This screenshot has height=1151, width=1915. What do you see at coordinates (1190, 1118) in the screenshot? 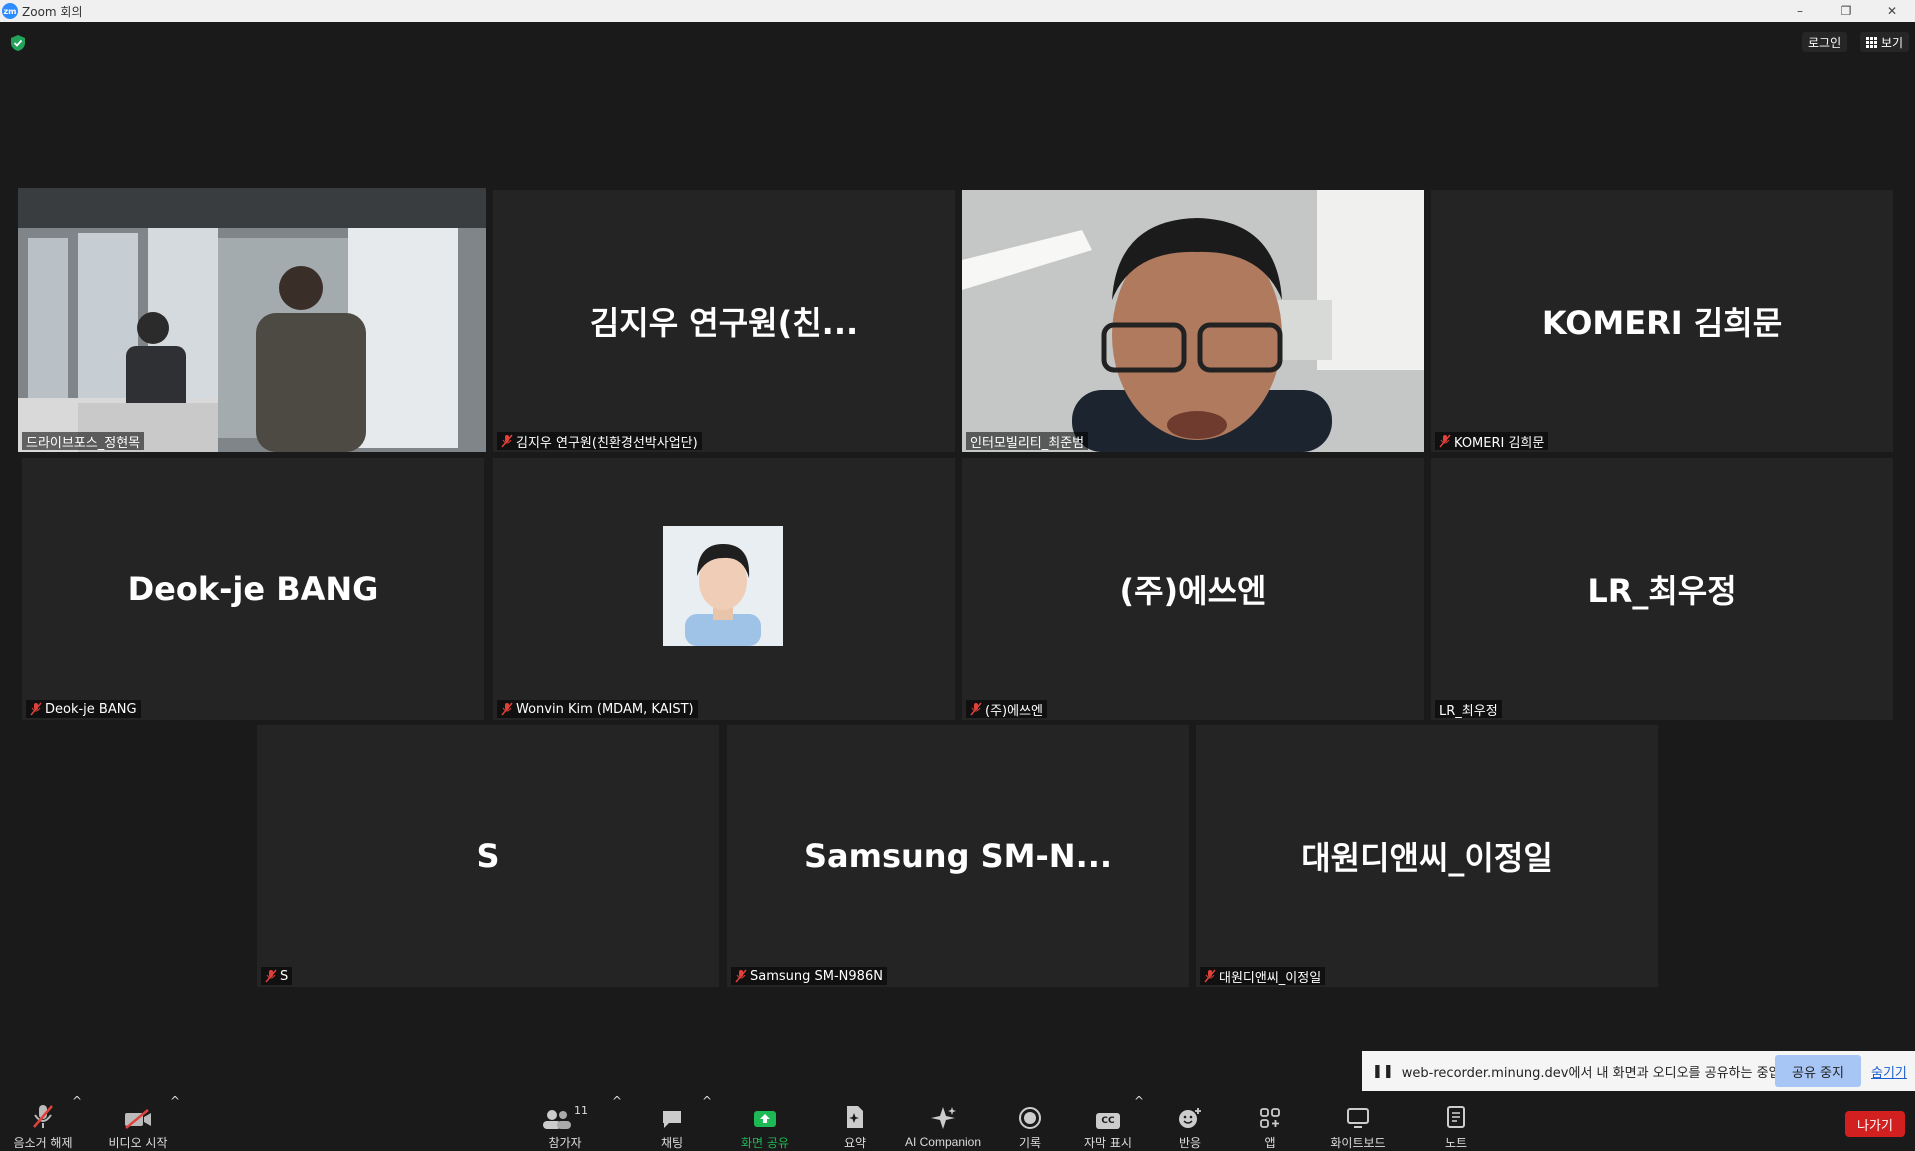
I see `reaction-smile-icon` at bounding box center [1190, 1118].